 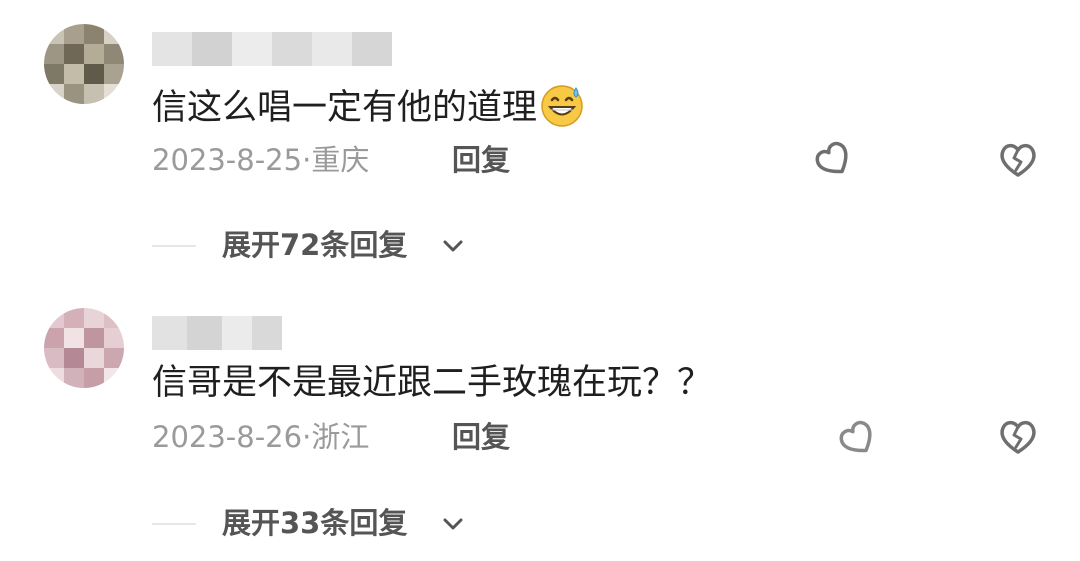 I want to click on expand-replies-button: 展开33条回复, so click(x=317, y=523).